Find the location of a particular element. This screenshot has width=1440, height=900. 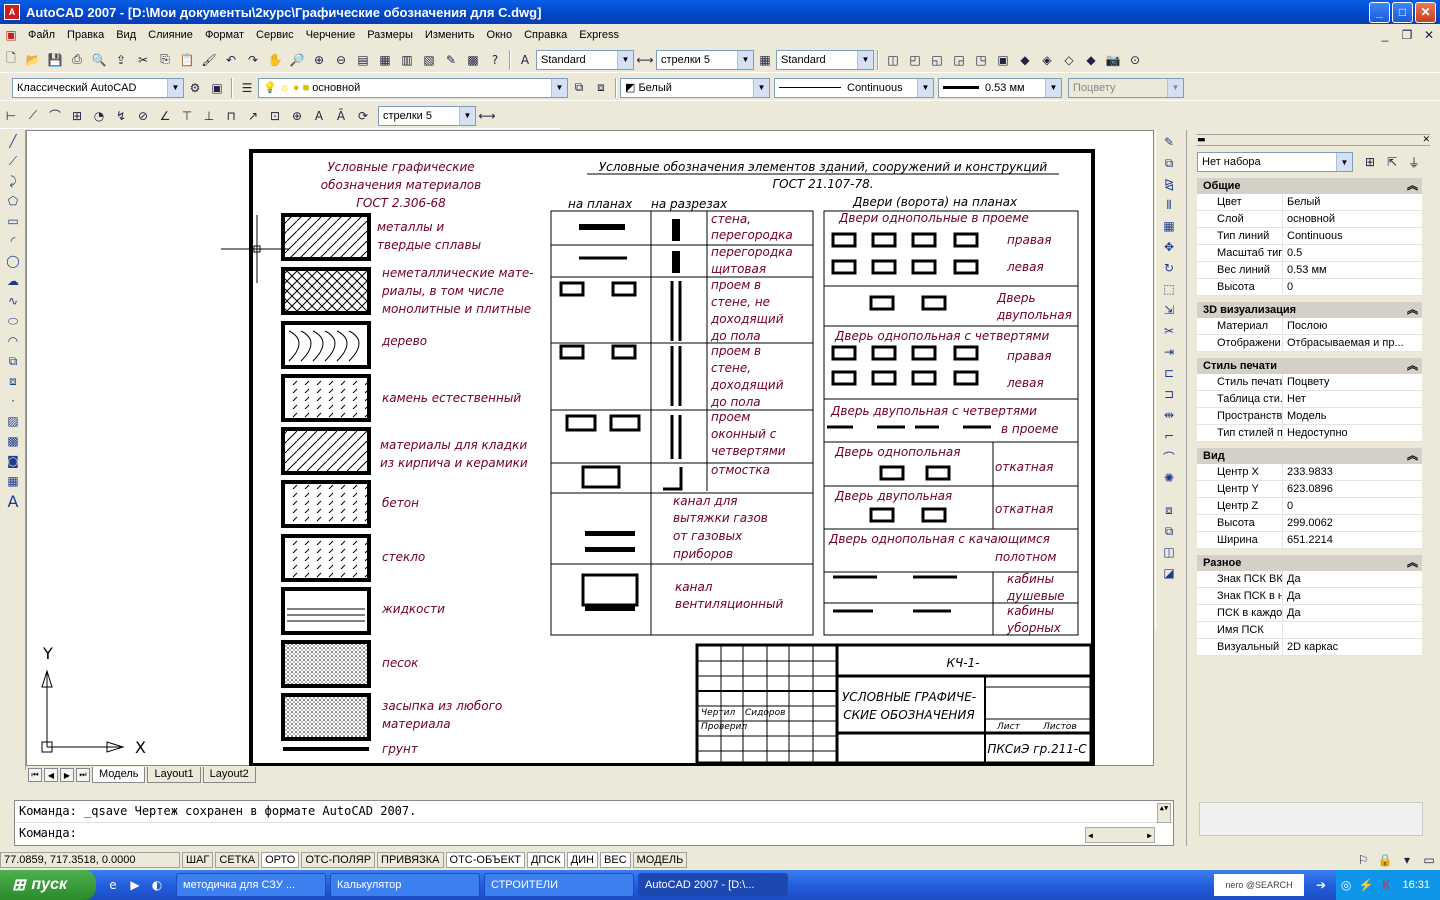

quick-select-icon: ⏚ is located at coordinates (1414, 162).